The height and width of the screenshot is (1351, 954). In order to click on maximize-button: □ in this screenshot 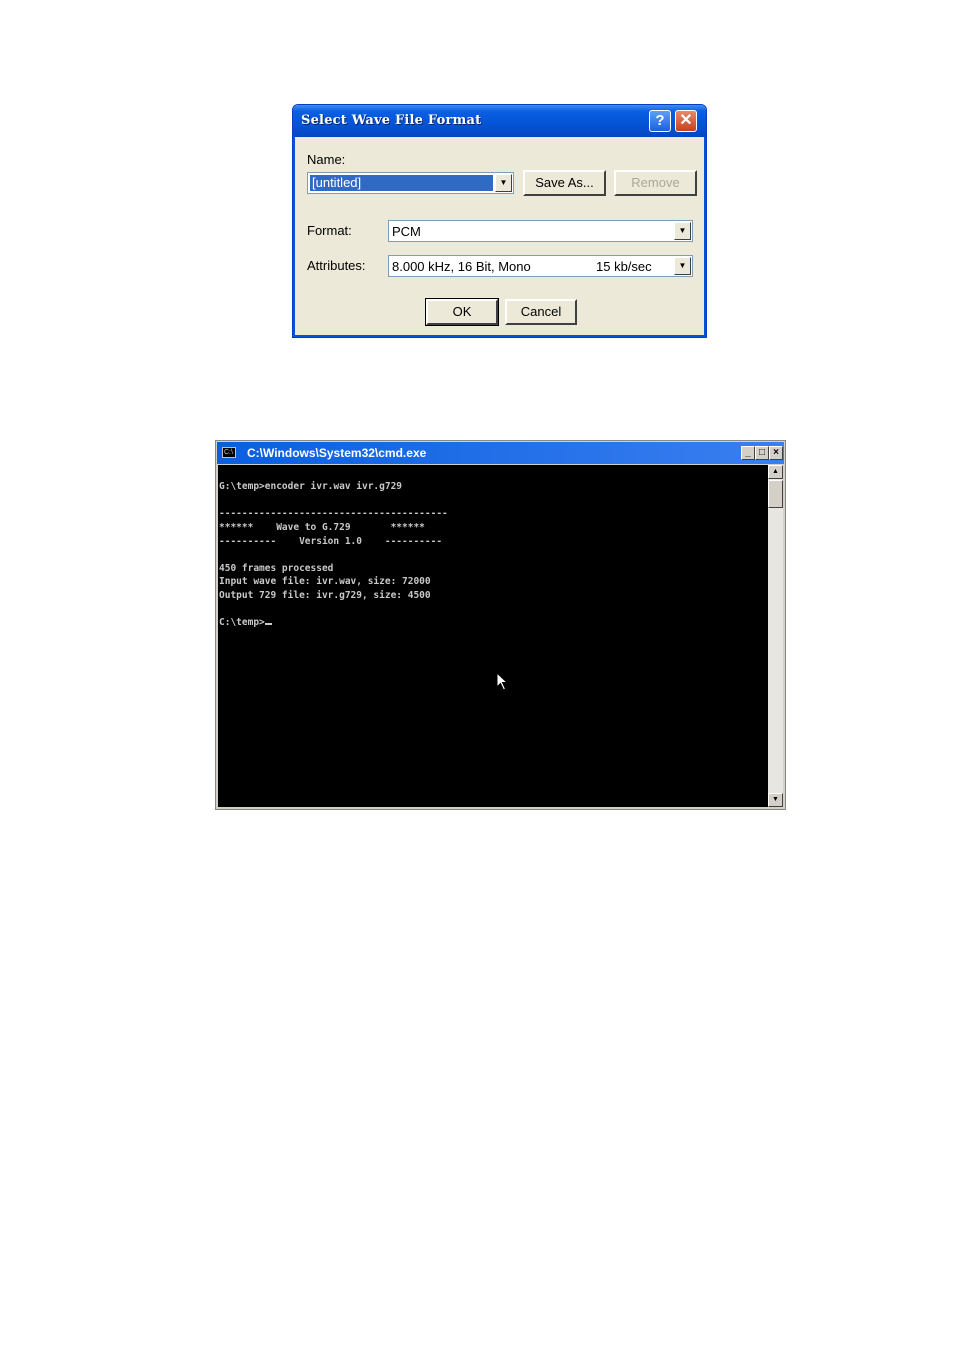, I will do `click(762, 453)`.